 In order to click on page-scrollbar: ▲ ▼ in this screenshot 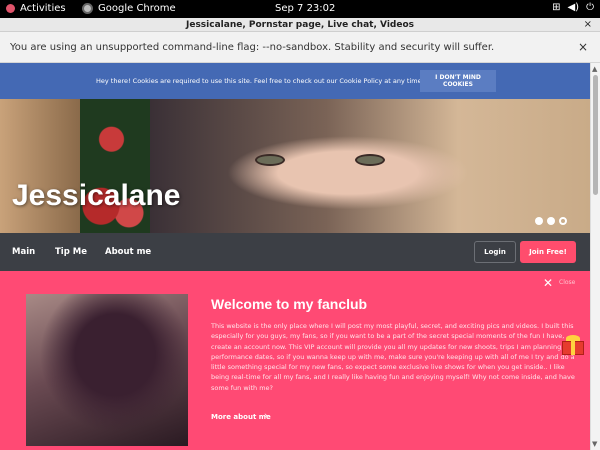, I will do `click(595, 256)`.